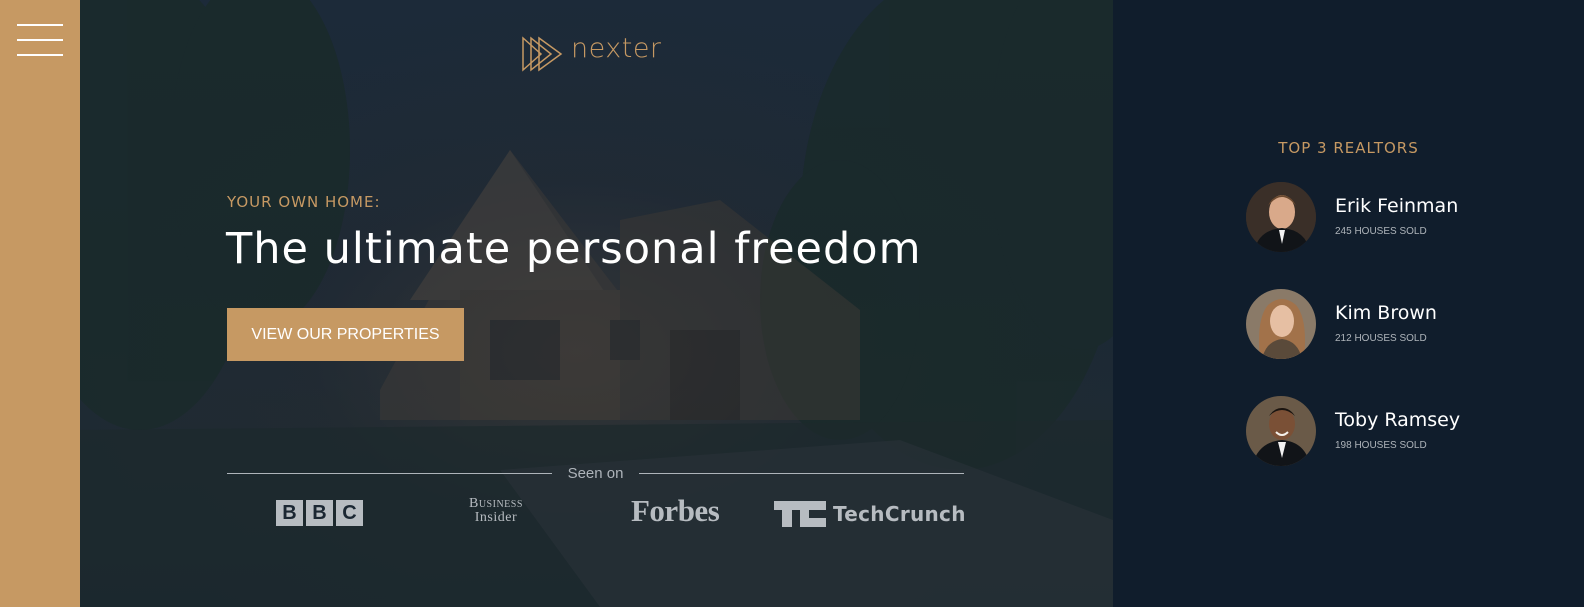  I want to click on business-insider-word: Insider, so click(496, 517).